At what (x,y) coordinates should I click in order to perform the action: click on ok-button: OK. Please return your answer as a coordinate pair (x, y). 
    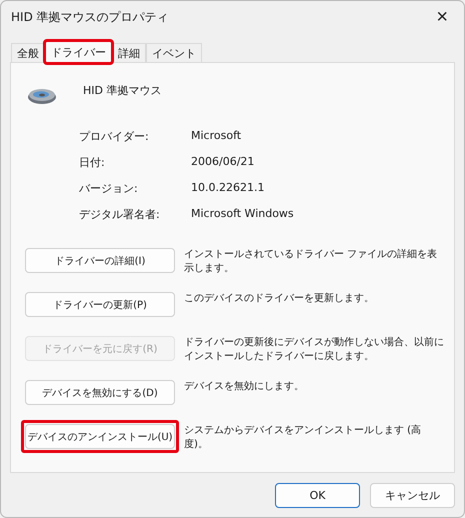
    Looking at the image, I should click on (317, 495).